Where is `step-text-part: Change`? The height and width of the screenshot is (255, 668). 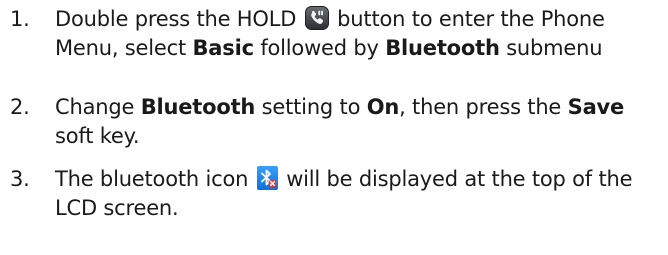 step-text-part: Change is located at coordinates (95, 107).